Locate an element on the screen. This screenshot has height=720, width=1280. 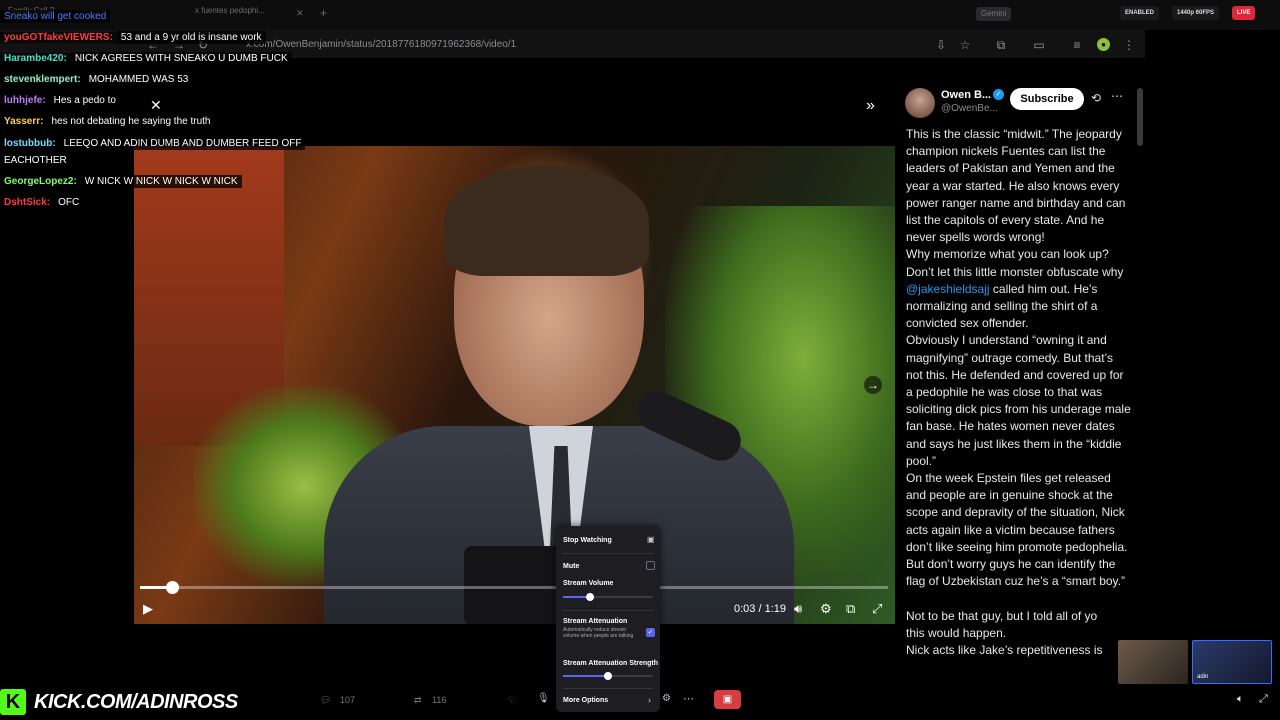
attenuation-strength-knob is located at coordinates (608, 676).